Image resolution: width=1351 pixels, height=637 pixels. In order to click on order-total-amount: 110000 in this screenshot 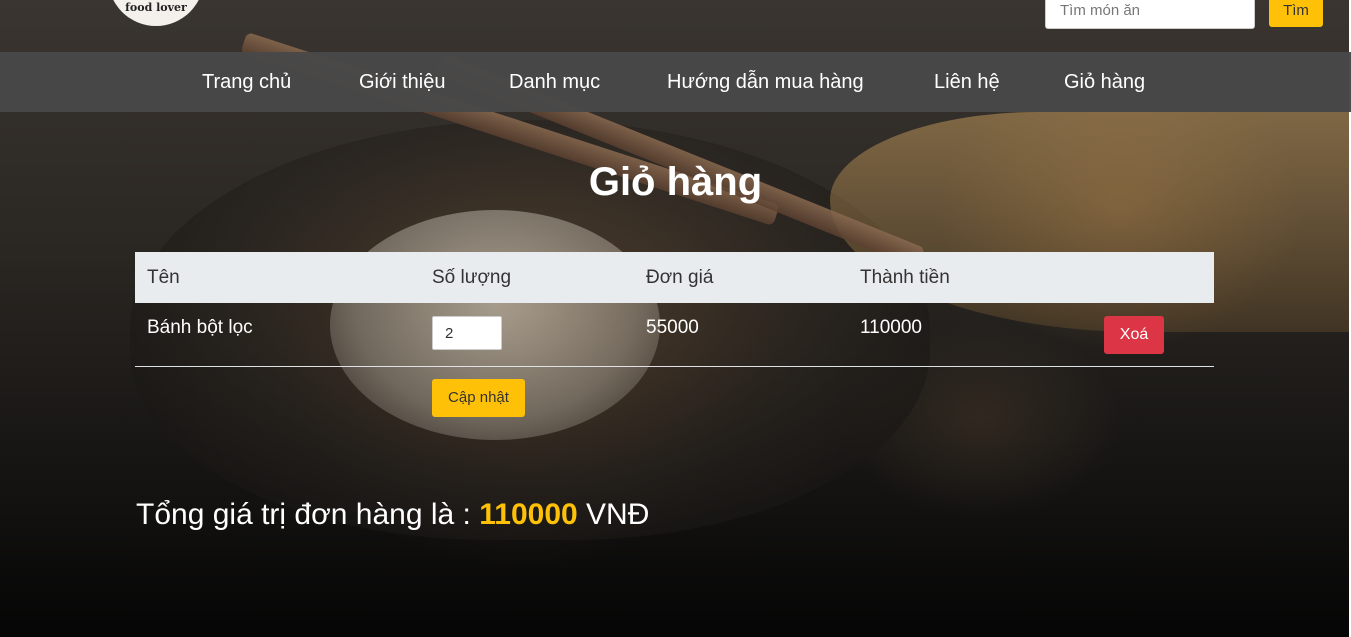, I will do `click(528, 514)`.